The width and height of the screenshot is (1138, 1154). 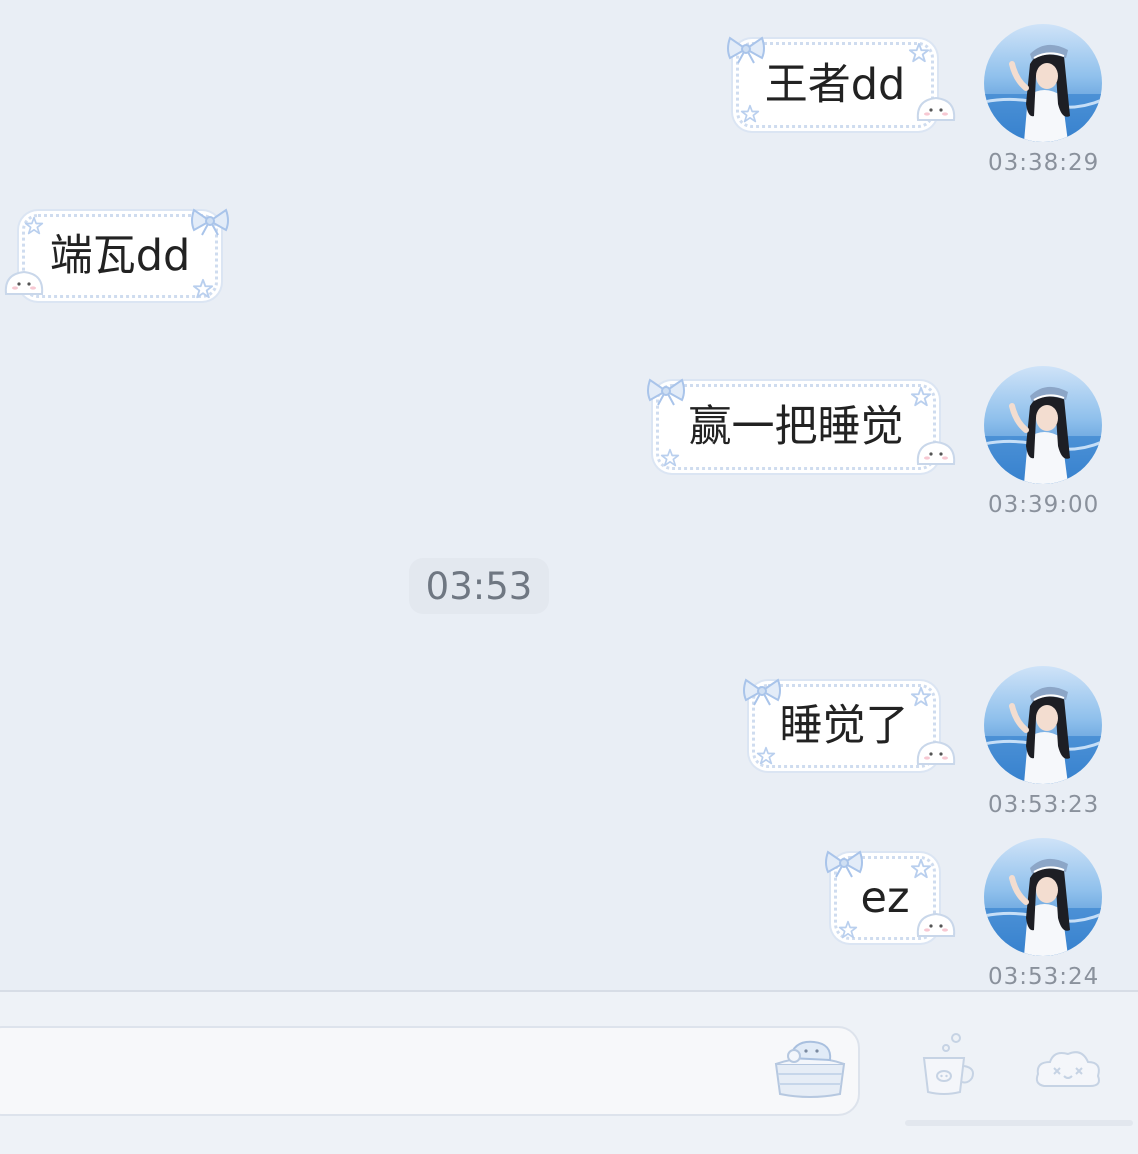 I want to click on input-bar, so click(x=569, y=1072).